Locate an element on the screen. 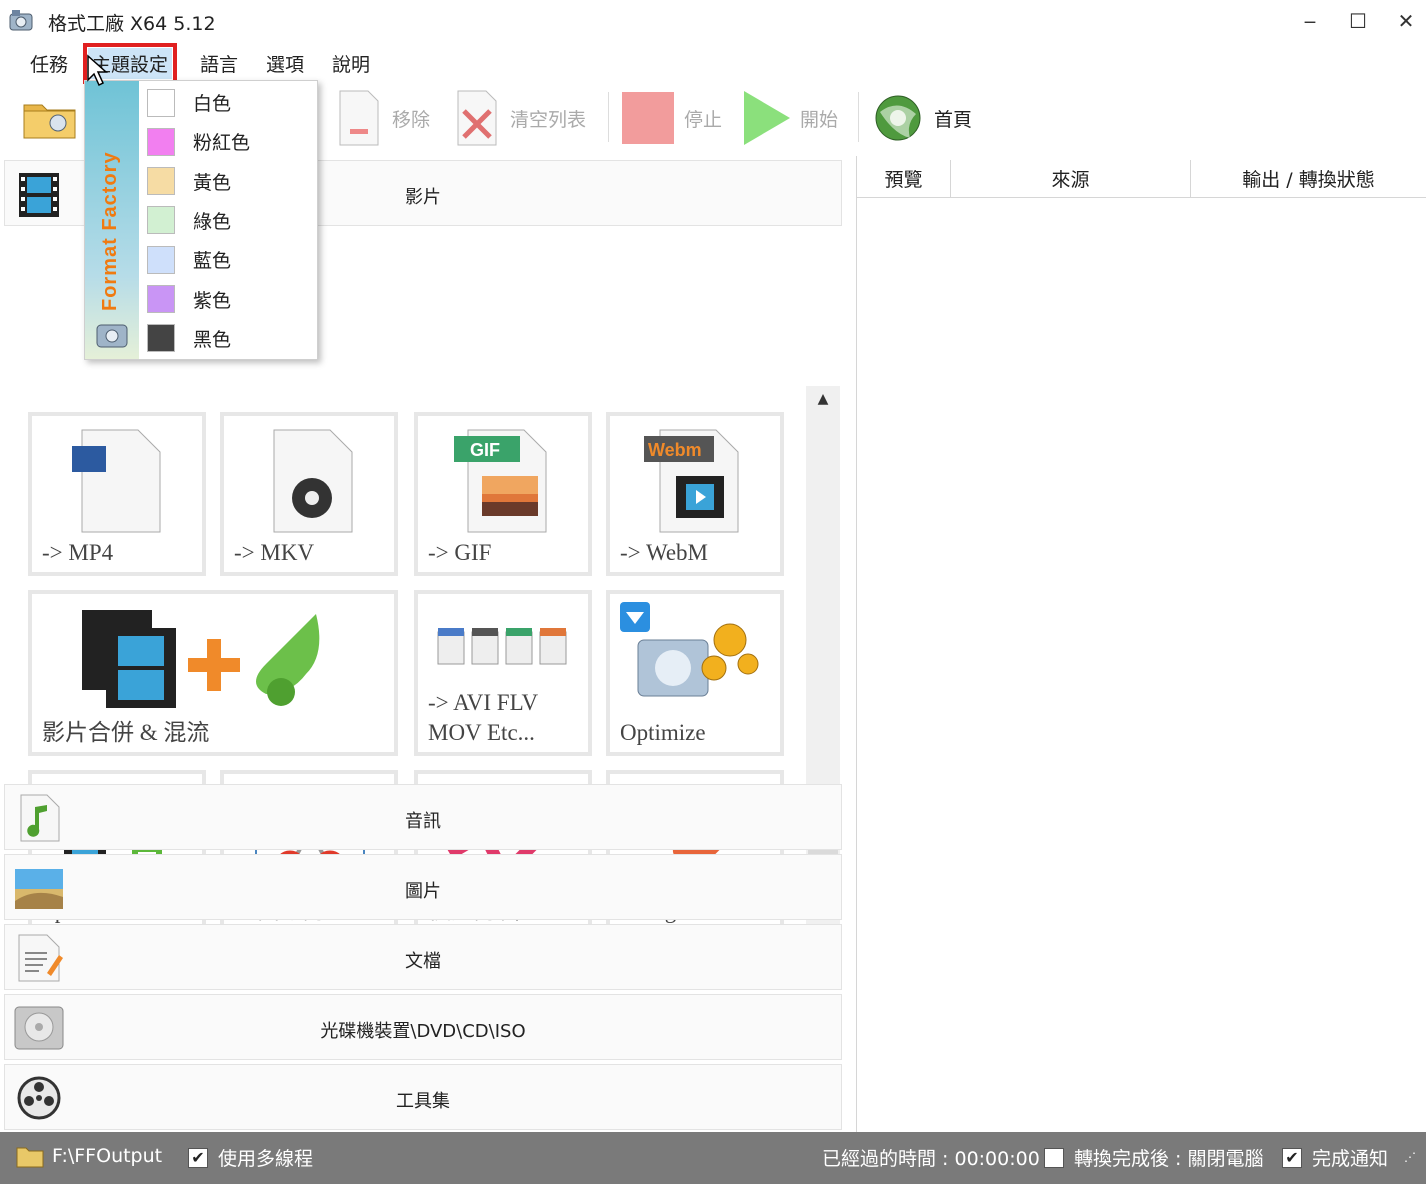  output-folder-button is located at coordinates (50, 118).